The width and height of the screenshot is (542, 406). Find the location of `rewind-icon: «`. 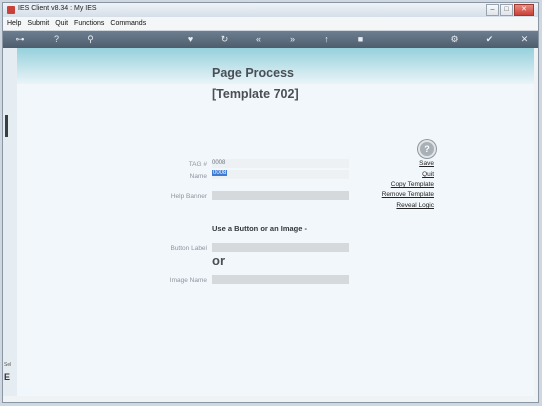

rewind-icon: « is located at coordinates (258, 39).